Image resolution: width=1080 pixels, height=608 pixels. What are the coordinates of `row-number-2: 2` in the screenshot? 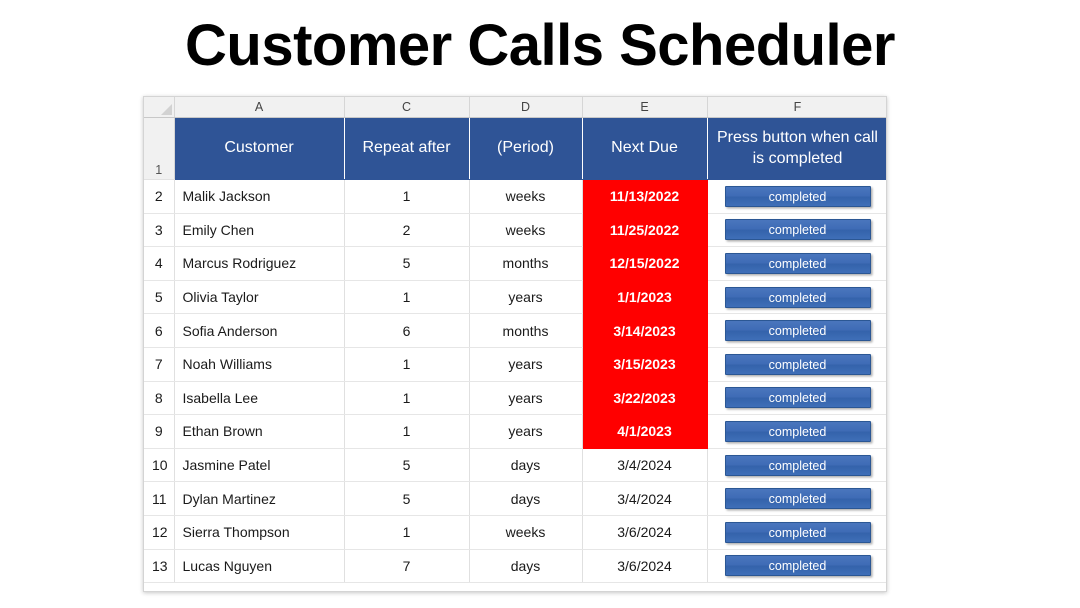 It's located at (159, 196).